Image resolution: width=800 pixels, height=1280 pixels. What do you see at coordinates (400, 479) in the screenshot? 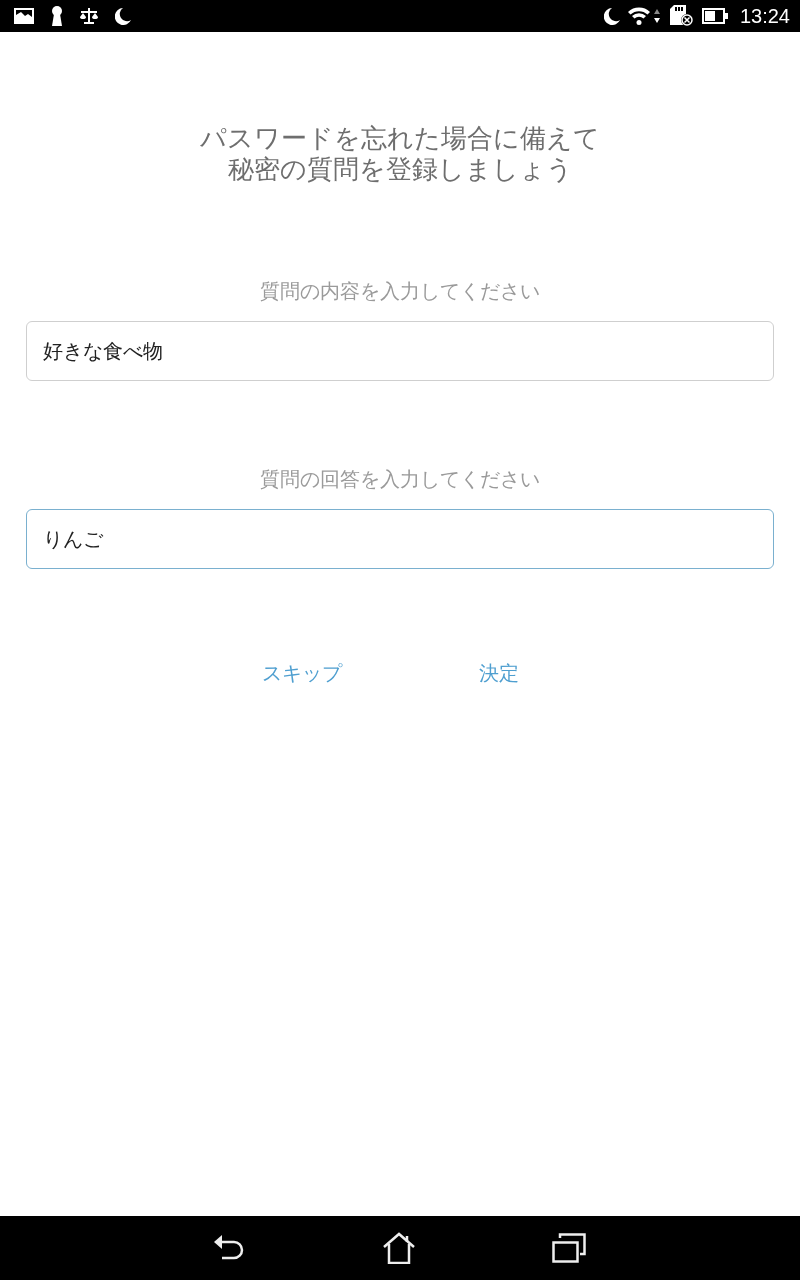
I see `field-label: 質問の回答を入力してください` at bounding box center [400, 479].